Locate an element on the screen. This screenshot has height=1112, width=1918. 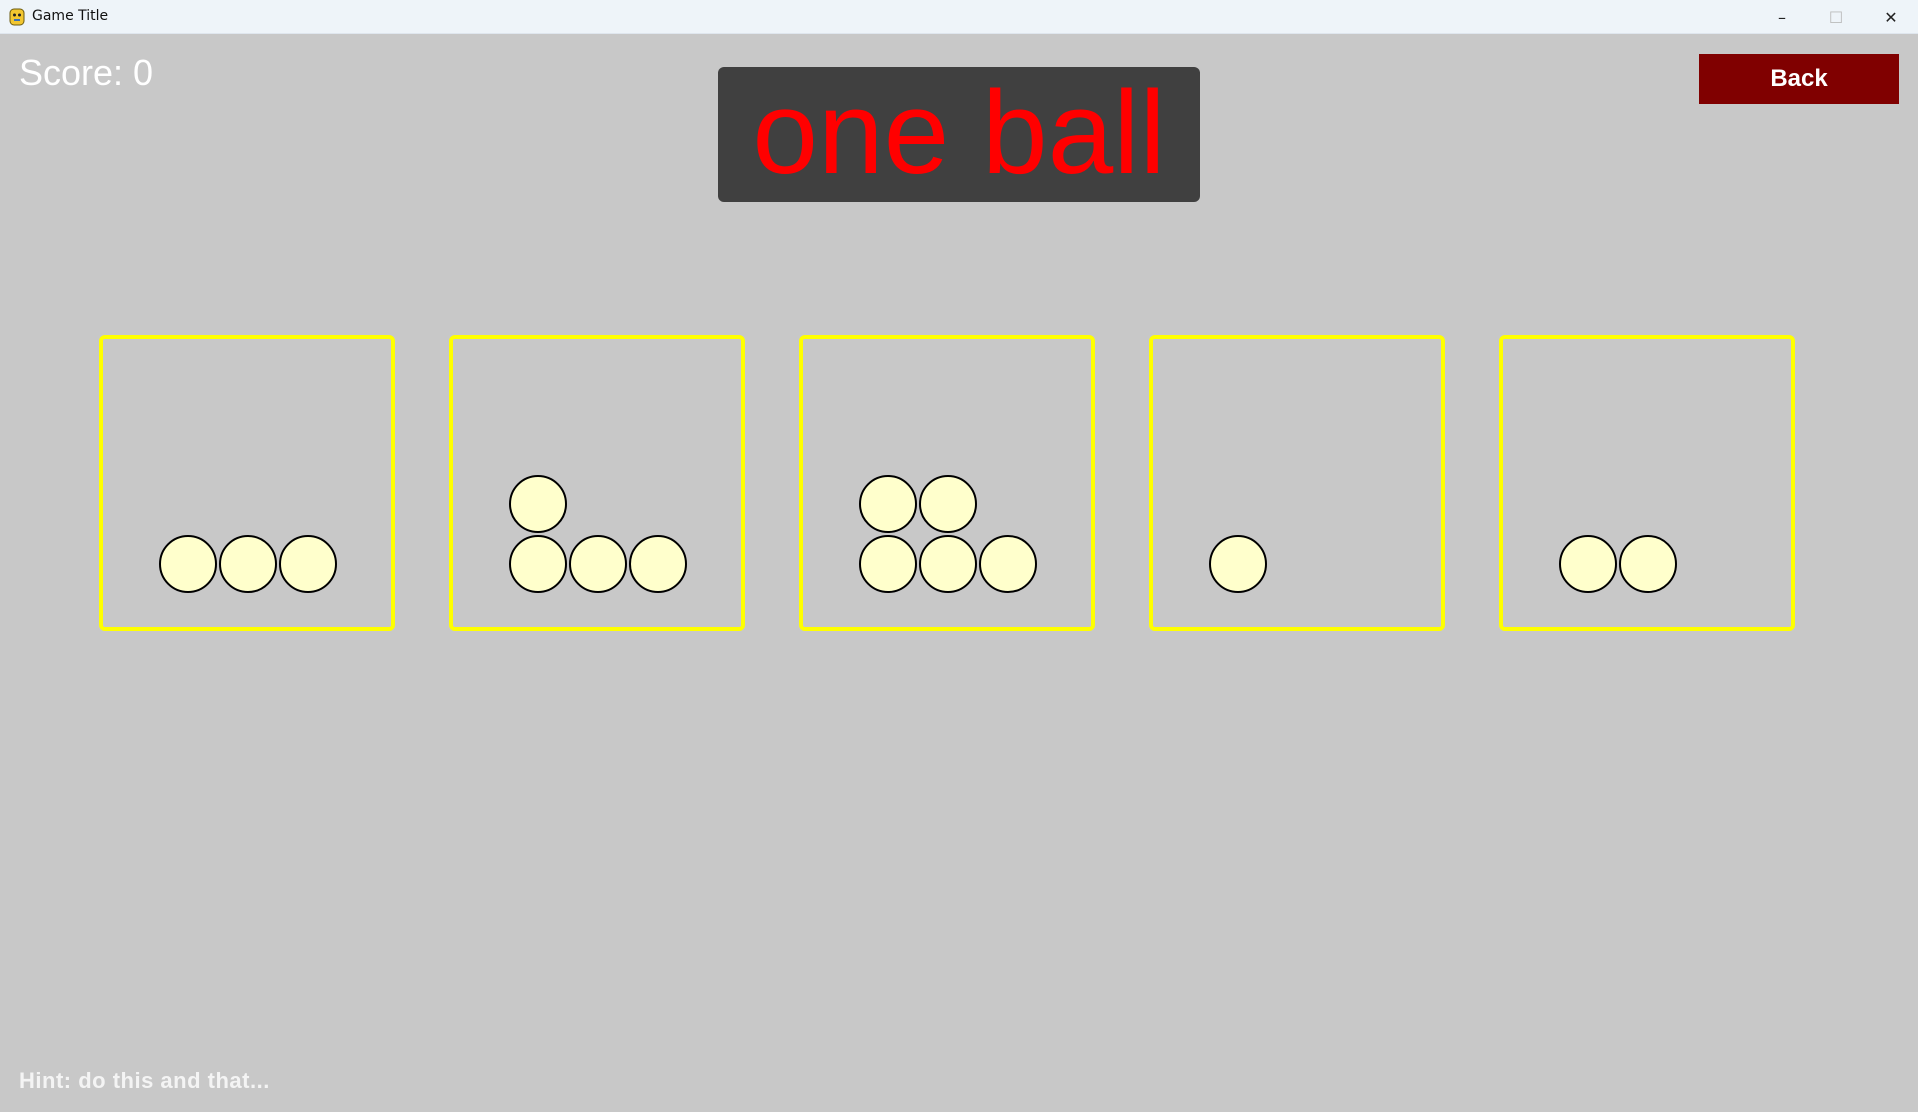
close-button: ✕ is located at coordinates (1891, 17).